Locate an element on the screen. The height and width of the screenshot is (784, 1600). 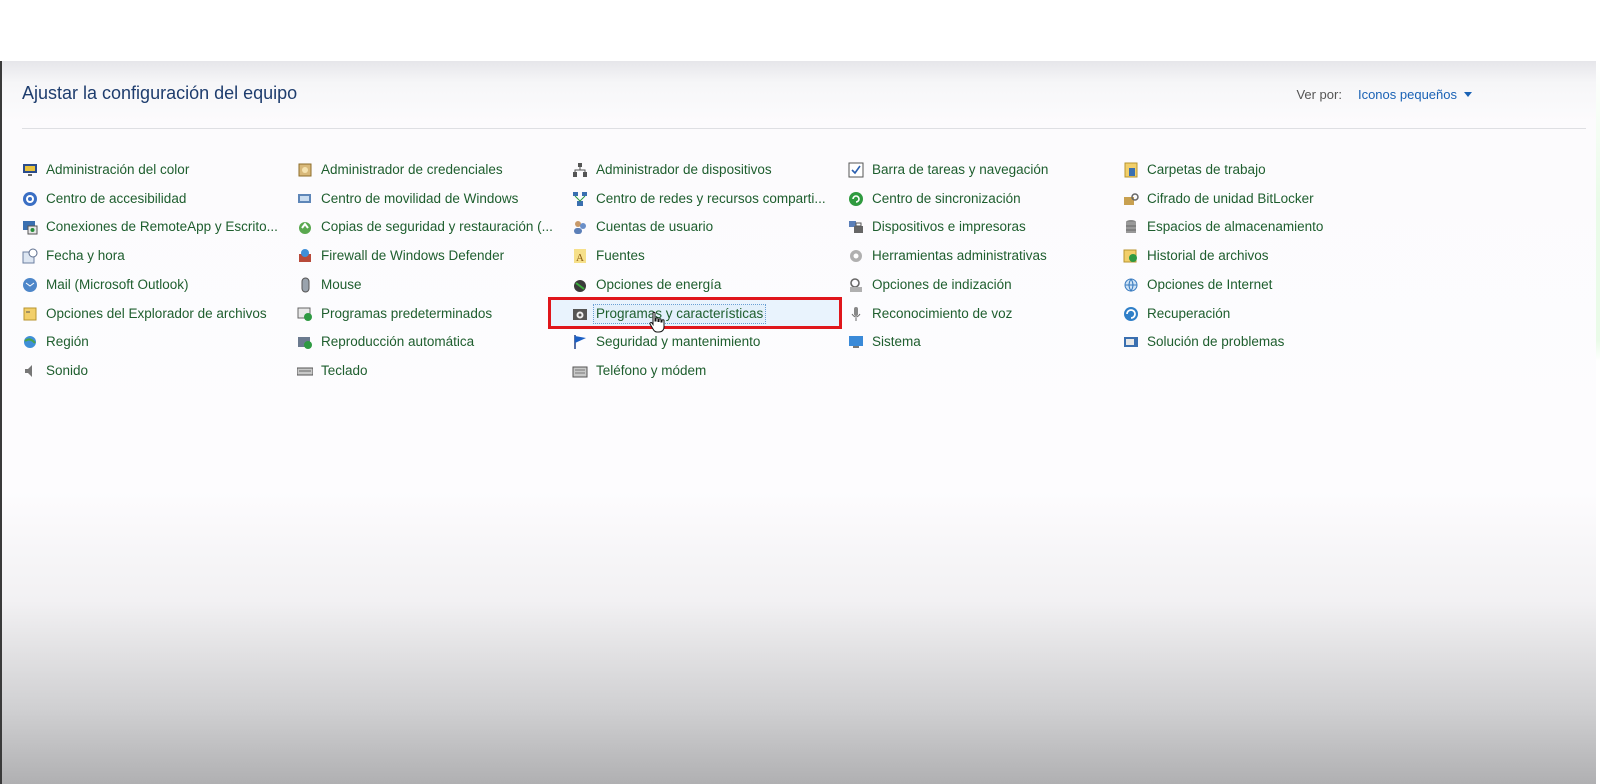
control-panel-item-troubleshoot: Solución de problemas is located at coordinates (1203, 342).